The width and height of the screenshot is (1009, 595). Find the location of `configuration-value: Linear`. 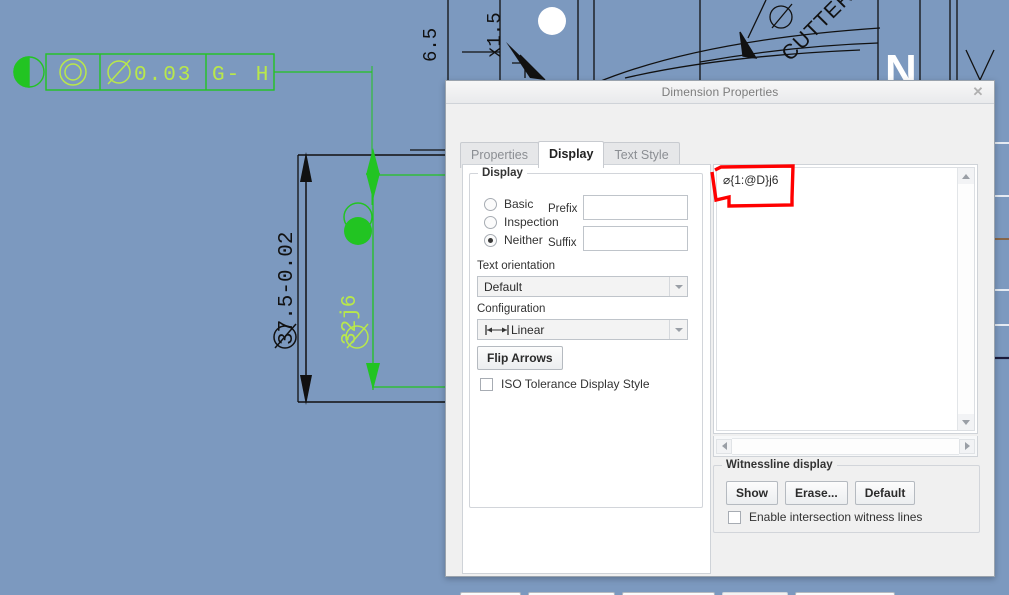

configuration-value: Linear is located at coordinates (528, 329).